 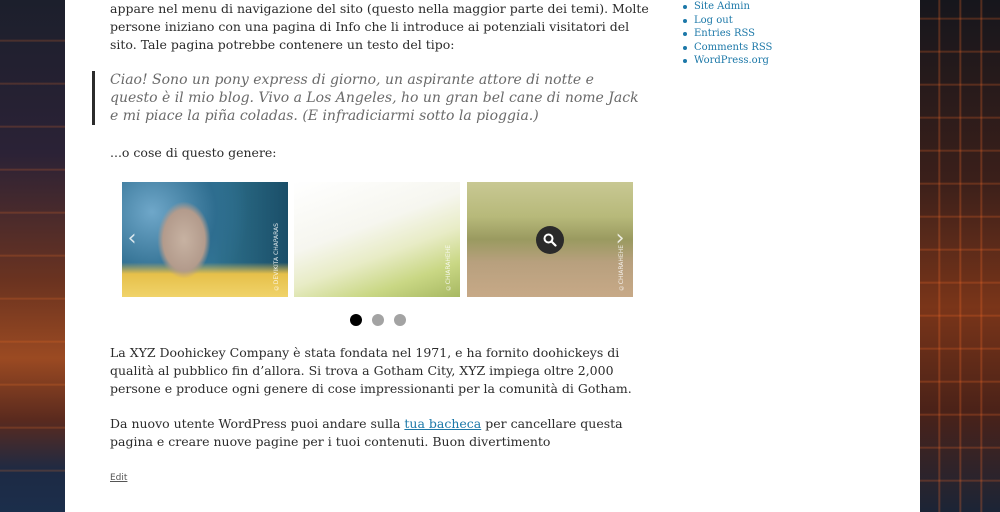 I want to click on gallery-slide-1: ©DEVIKITA CHAPARAS, so click(x=205, y=239).